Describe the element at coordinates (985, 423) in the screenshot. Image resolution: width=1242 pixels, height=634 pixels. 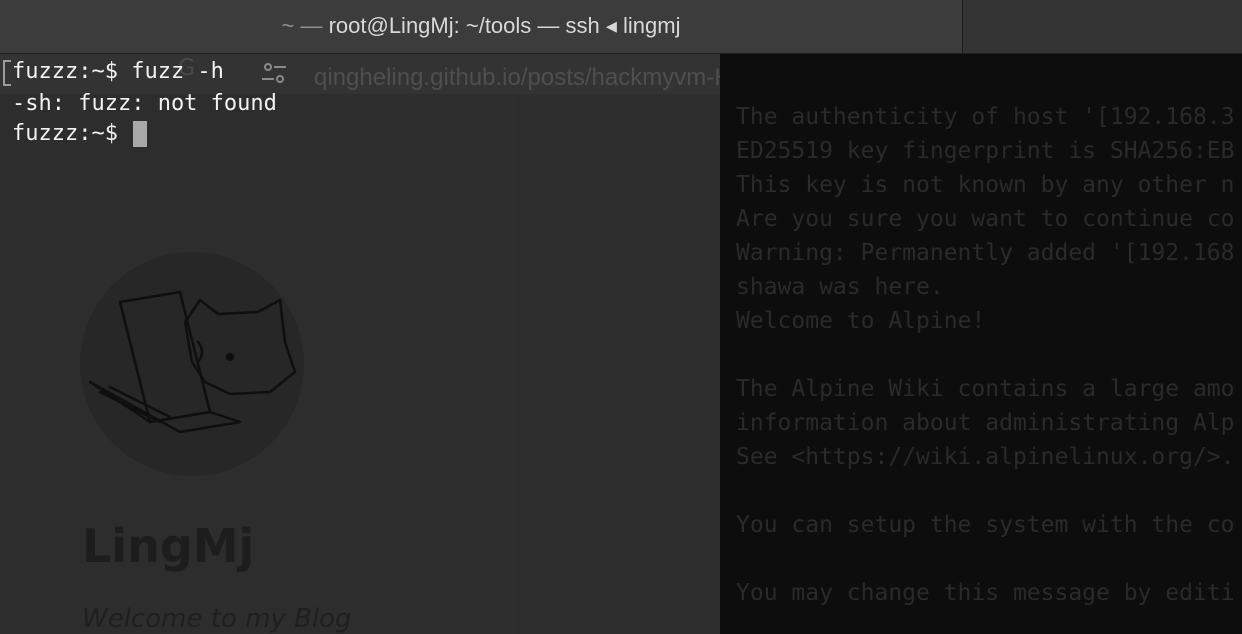
I see `remote-terminal-line: information about administrating Alp` at that location.